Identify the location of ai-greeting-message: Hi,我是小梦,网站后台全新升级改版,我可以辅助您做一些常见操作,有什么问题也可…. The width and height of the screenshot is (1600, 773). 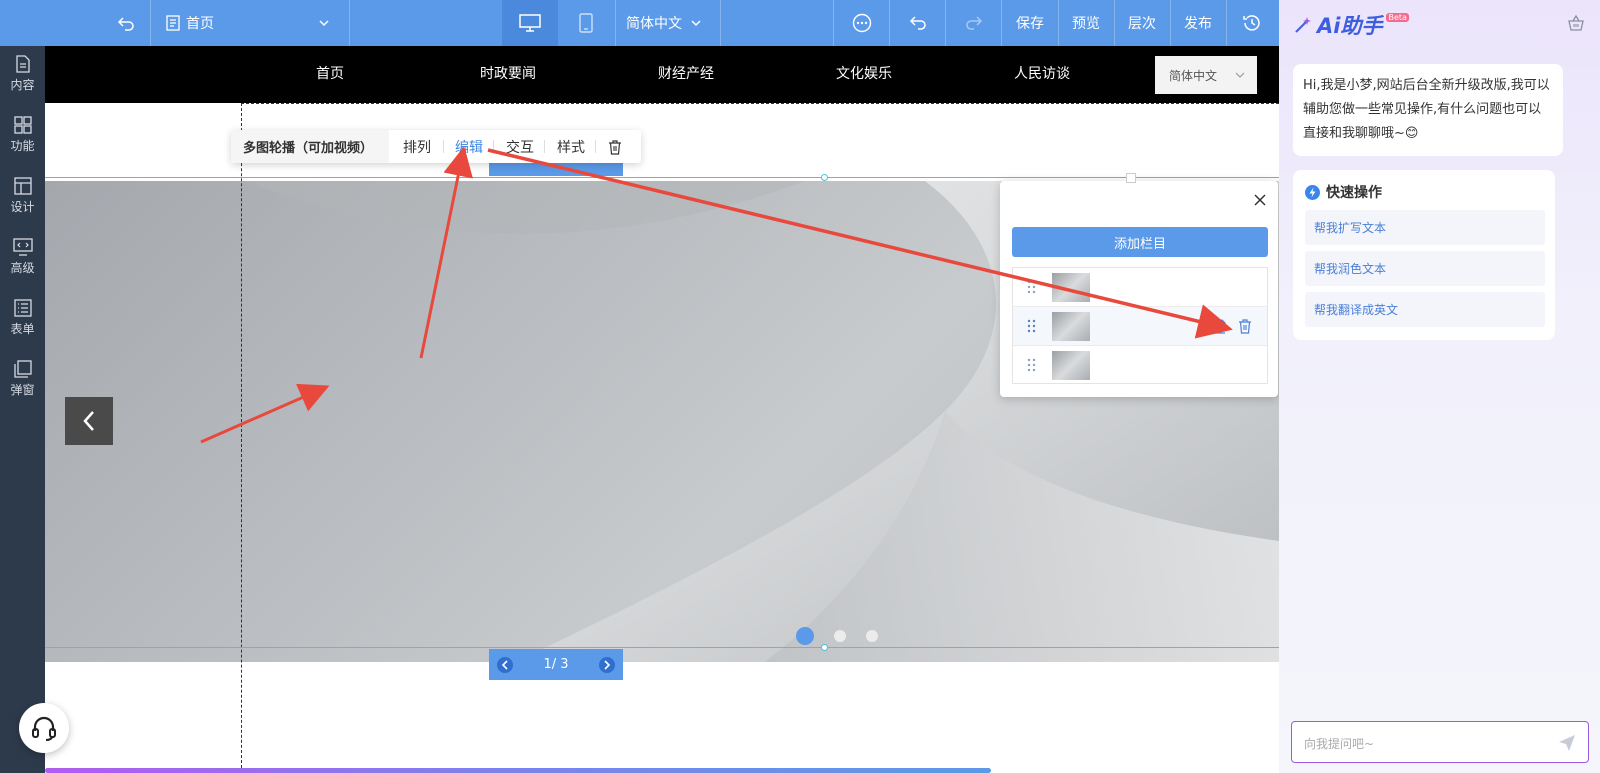
(1428, 110).